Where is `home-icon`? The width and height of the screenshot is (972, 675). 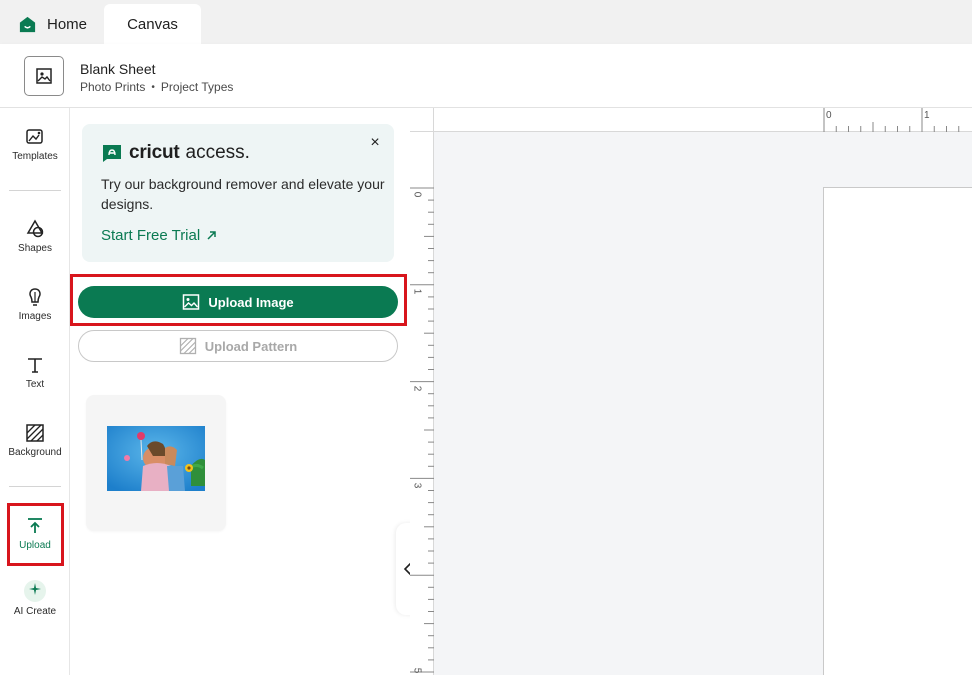 home-icon is located at coordinates (27, 24).